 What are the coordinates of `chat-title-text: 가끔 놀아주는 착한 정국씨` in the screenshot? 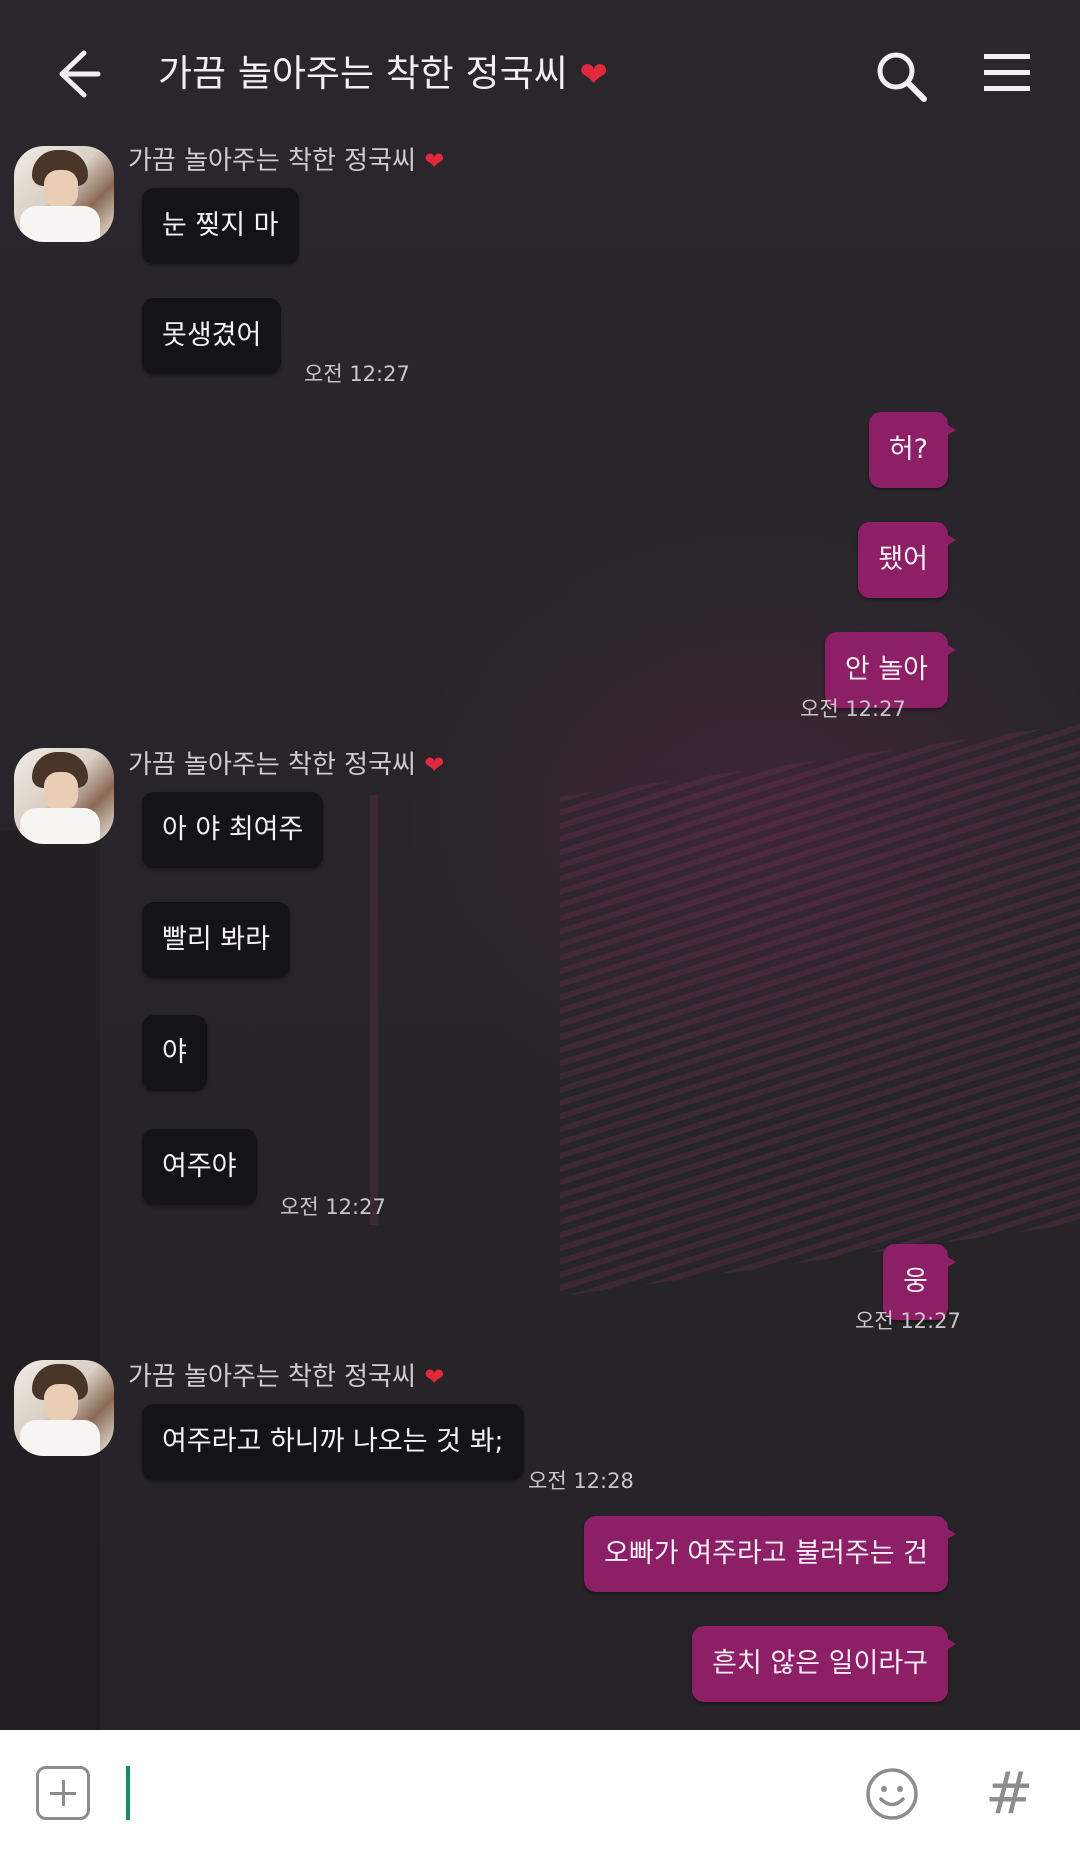 It's located at (363, 73).